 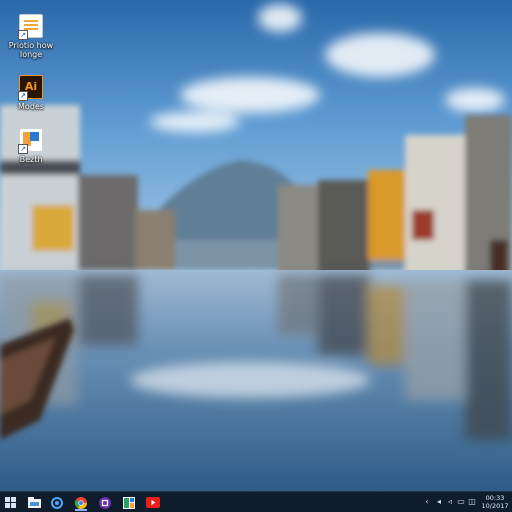 I want to click on chrome-icon, so click(x=81, y=502).